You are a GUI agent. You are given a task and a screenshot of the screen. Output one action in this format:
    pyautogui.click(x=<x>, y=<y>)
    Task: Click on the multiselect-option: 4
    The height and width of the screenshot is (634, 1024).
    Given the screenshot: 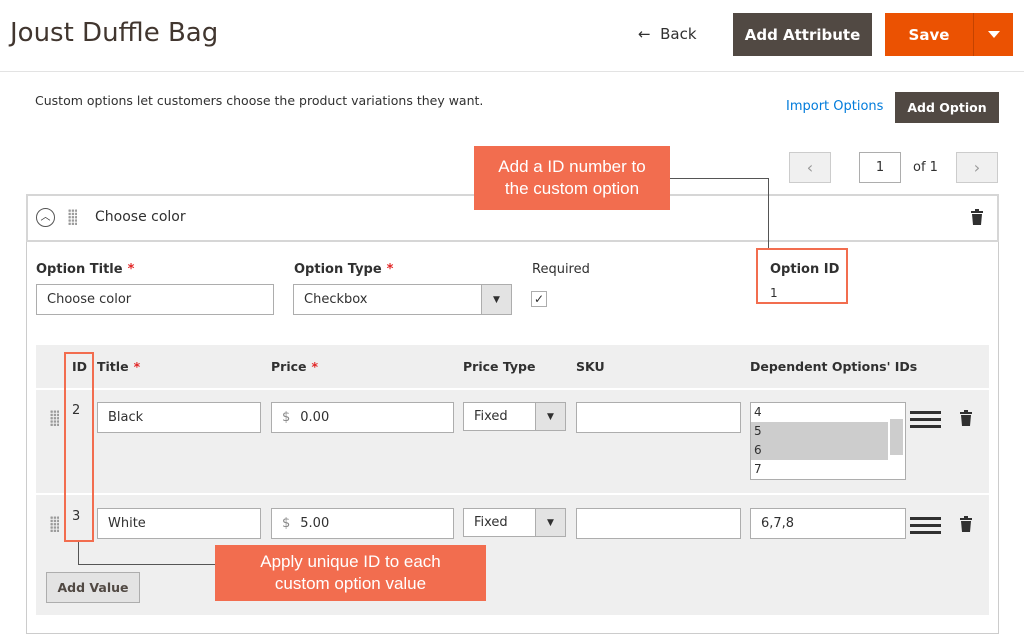 What is the action you would take?
    pyautogui.click(x=819, y=412)
    